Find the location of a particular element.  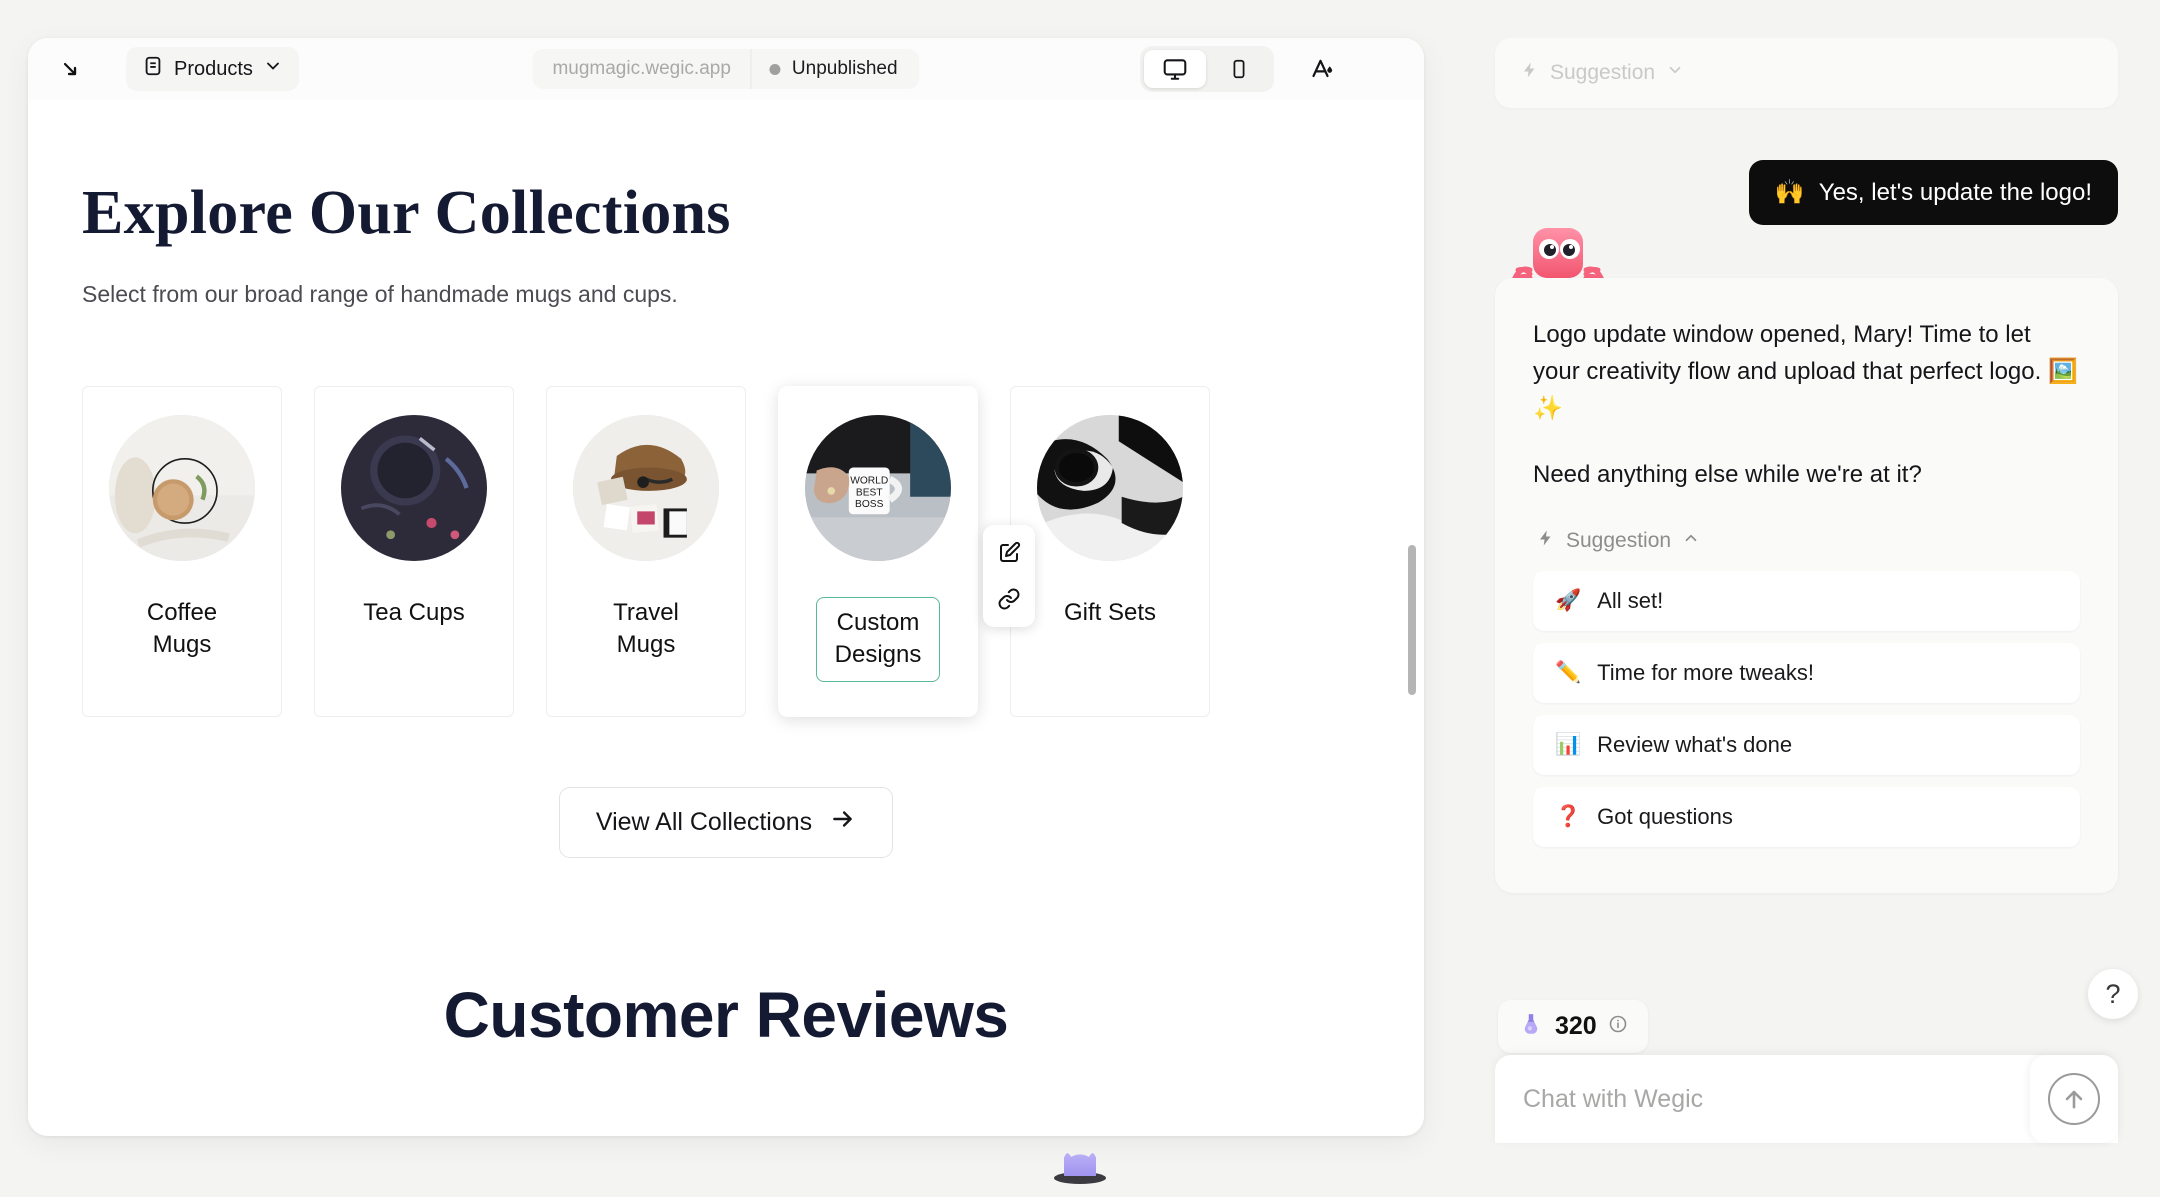

suggestion-emoji: 📊 is located at coordinates (1568, 744).